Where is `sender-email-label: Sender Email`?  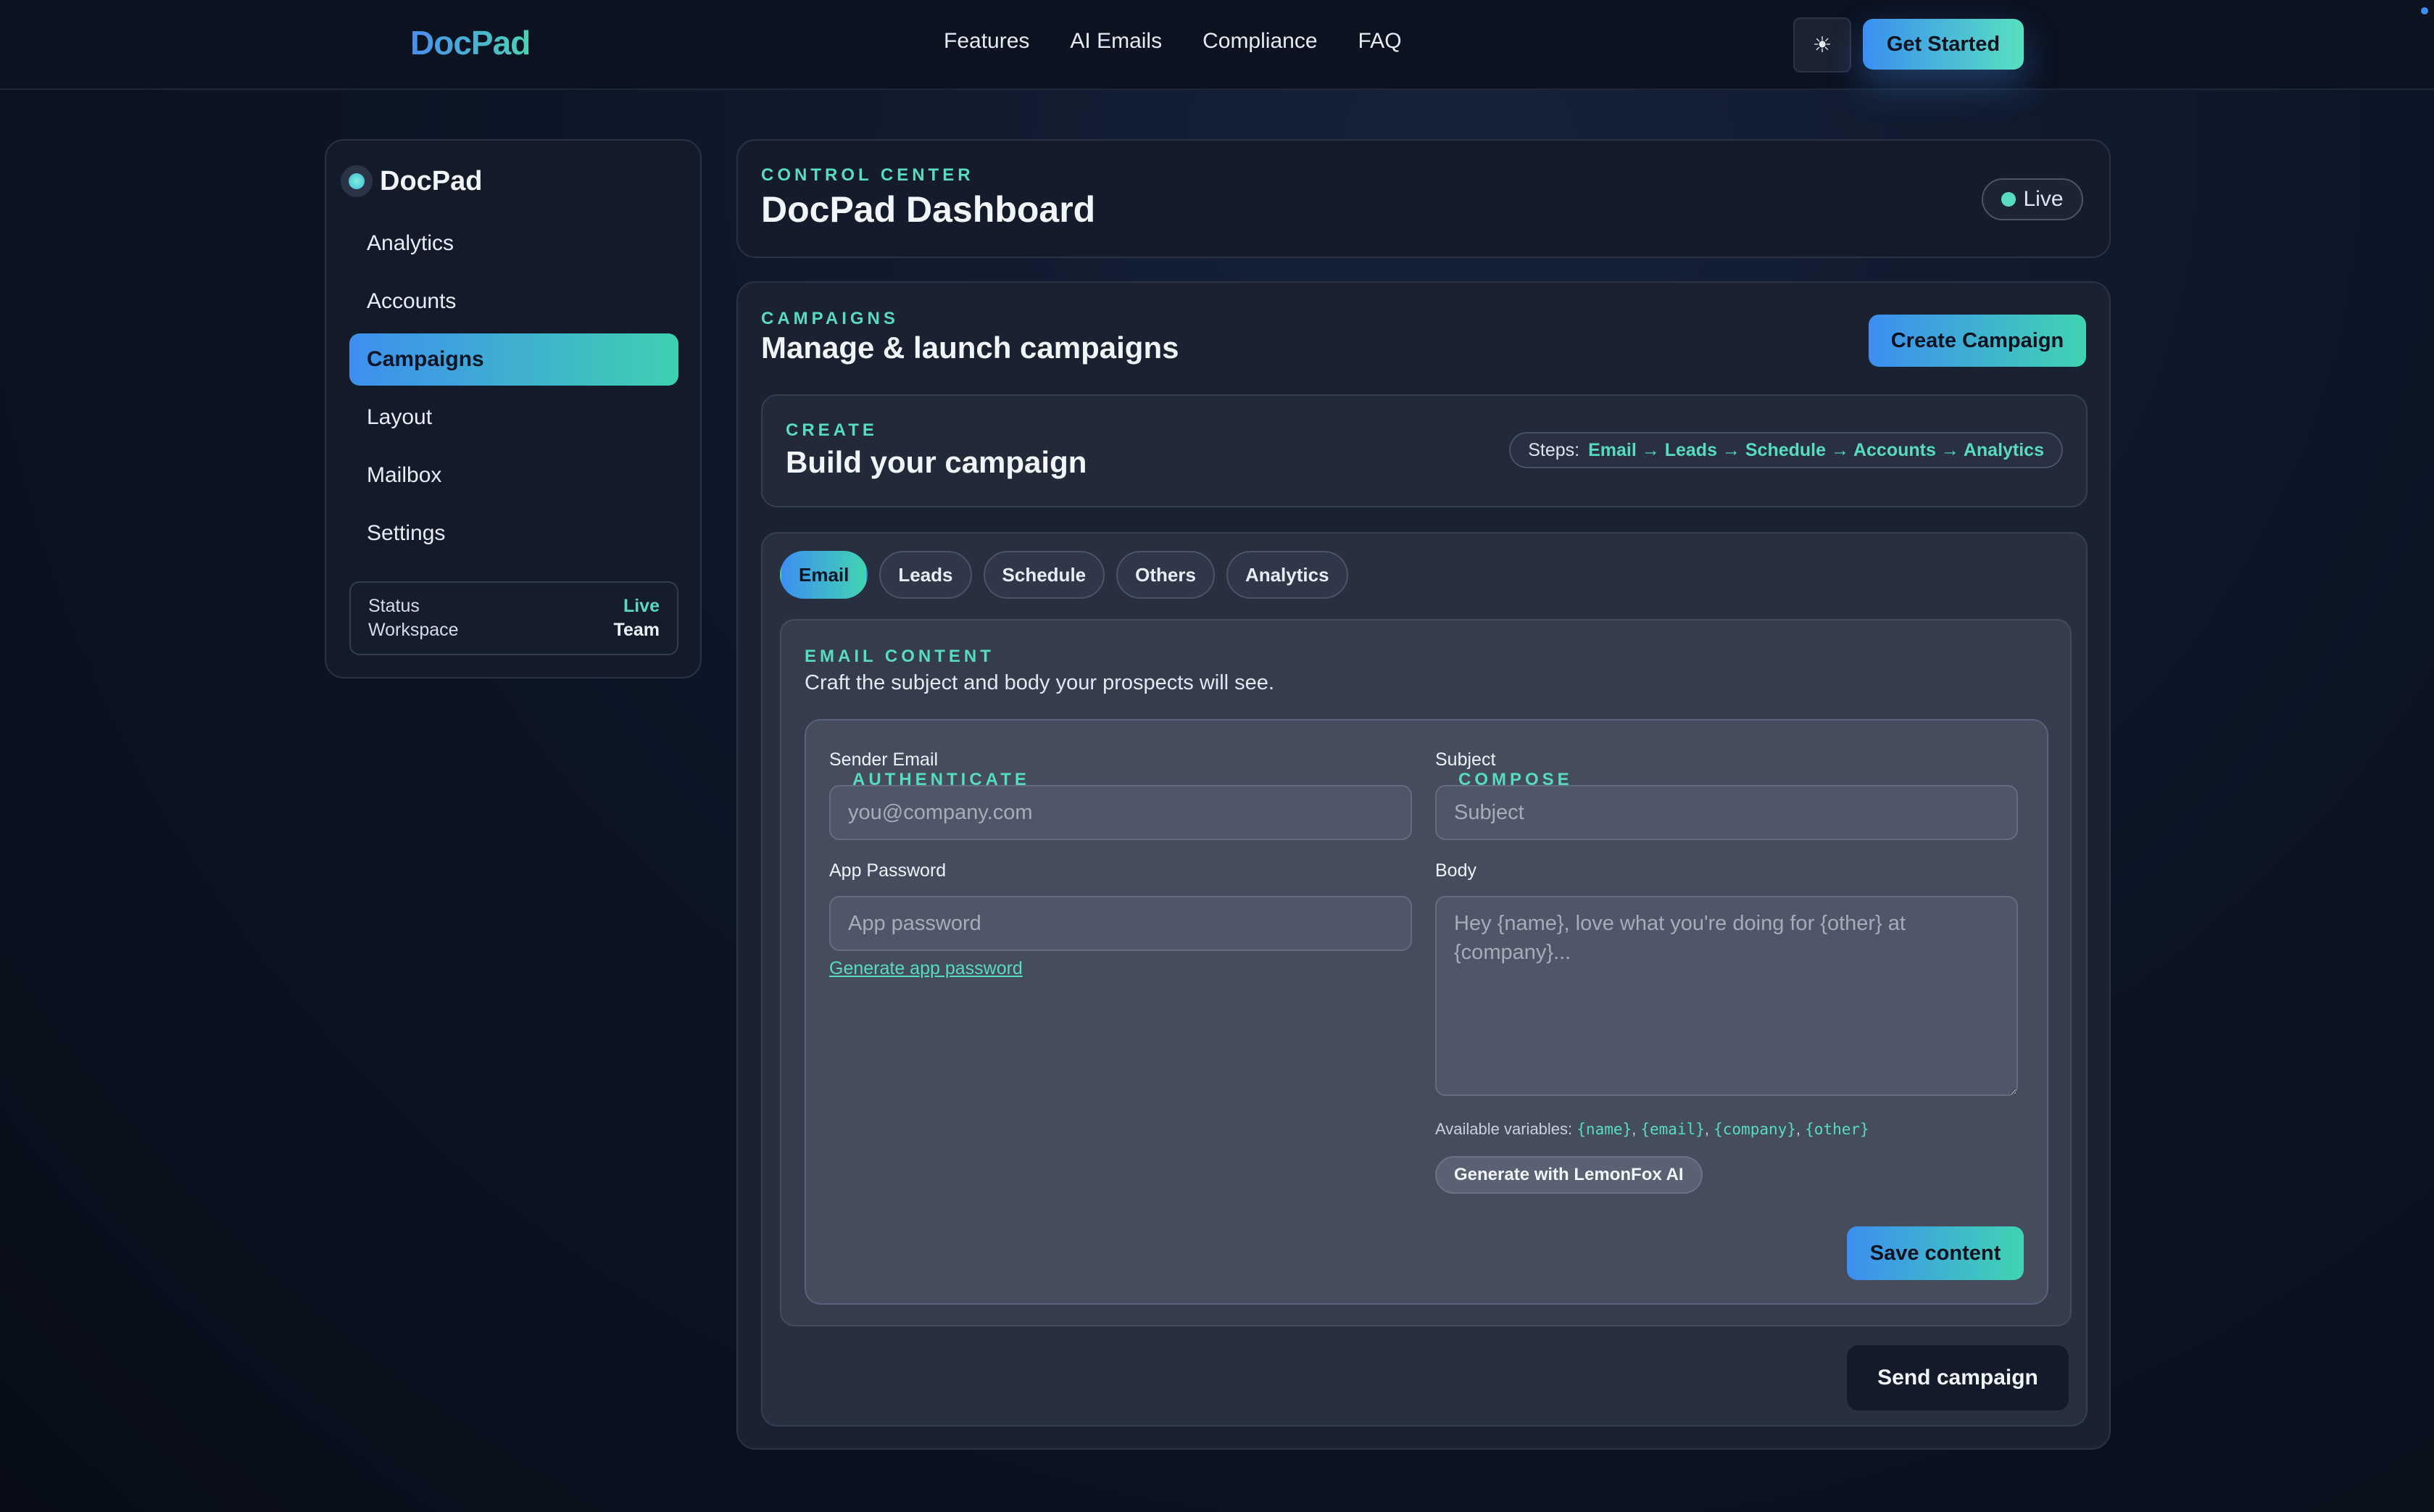
sender-email-label: Sender Email is located at coordinates (884, 759).